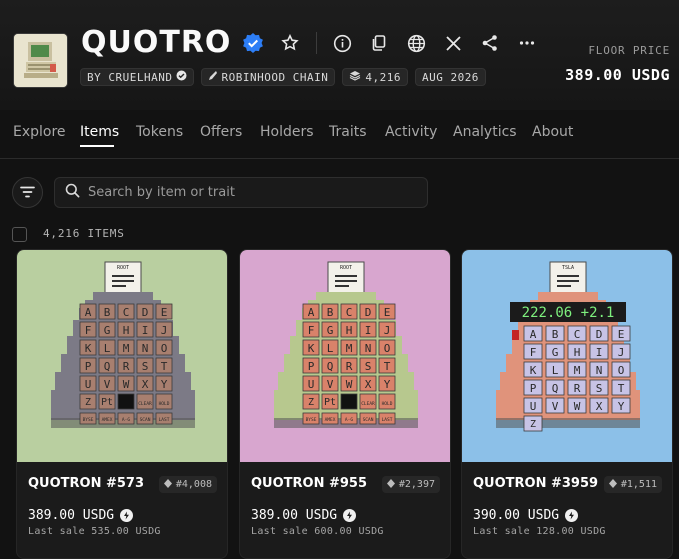 Image resolution: width=679 pixels, height=559 pixels. Describe the element at coordinates (164, 312) in the screenshot. I see `letter-key-label: E` at that location.